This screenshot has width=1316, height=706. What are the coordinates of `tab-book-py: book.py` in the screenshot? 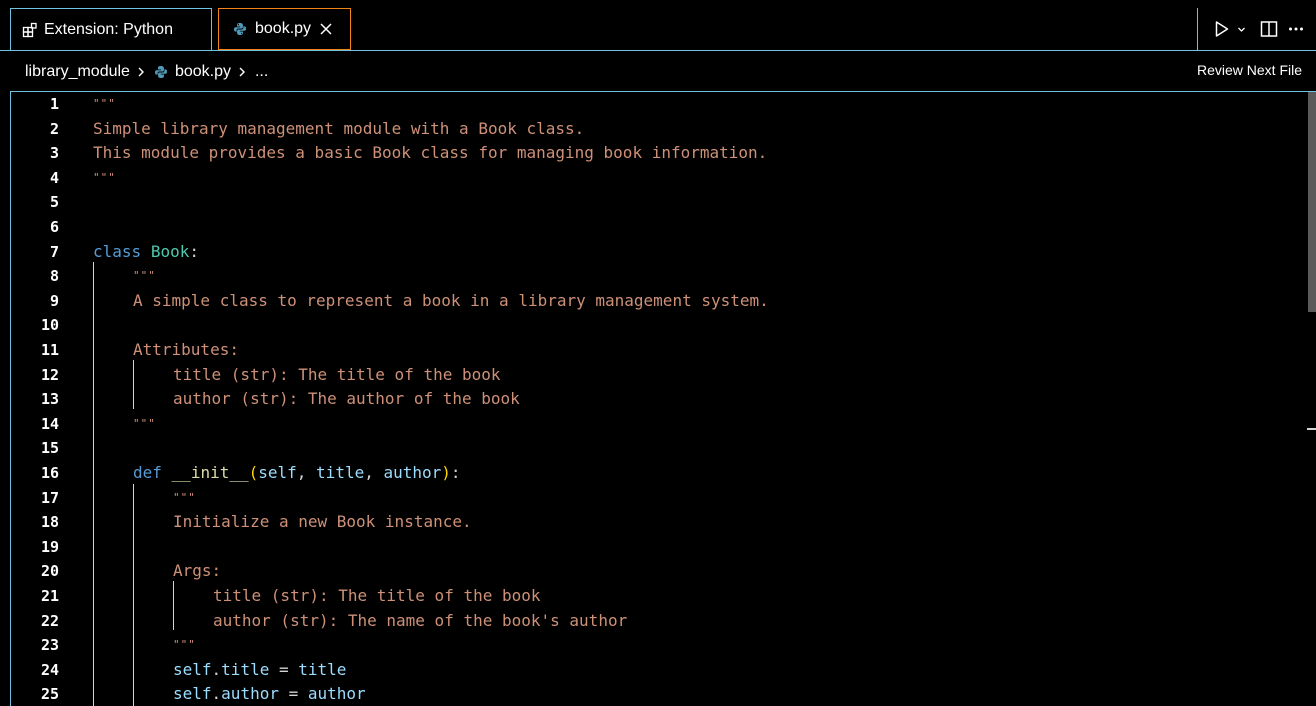 It's located at (284, 29).